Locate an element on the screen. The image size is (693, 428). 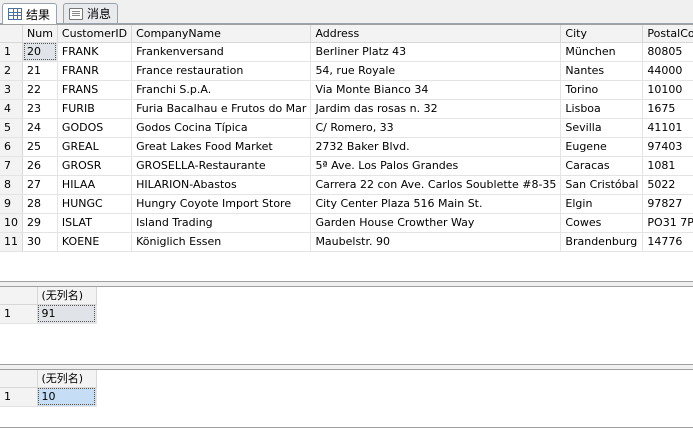
num-cell: 29 is located at coordinates (40, 223).